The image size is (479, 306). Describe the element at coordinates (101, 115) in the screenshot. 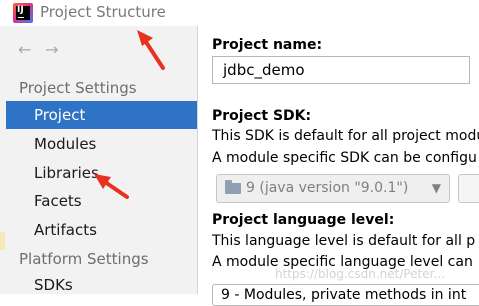

I see `sidebar-item-project: Project` at that location.